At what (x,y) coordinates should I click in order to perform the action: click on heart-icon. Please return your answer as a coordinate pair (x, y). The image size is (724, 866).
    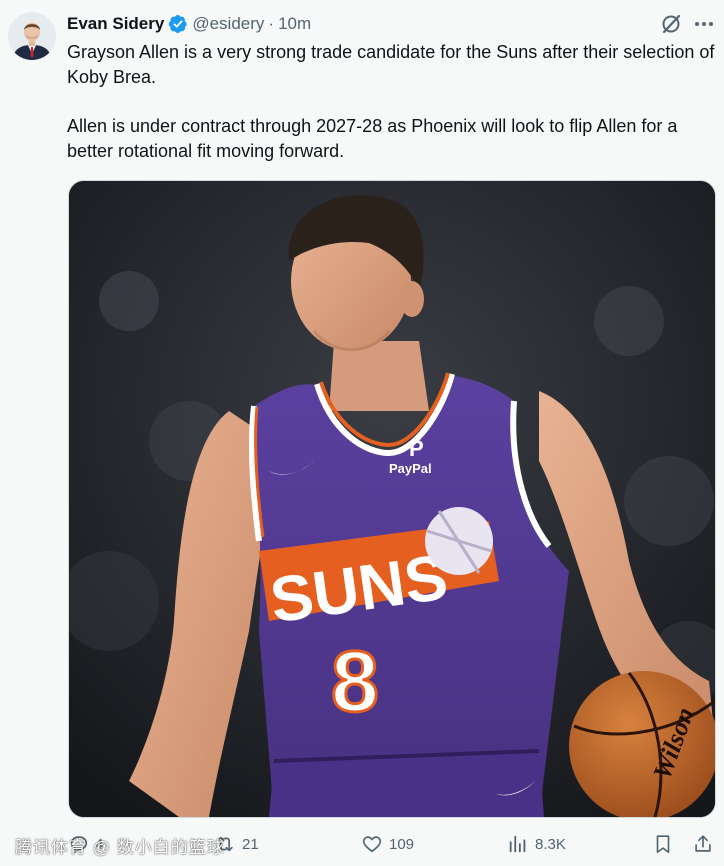
    Looking at the image, I should click on (372, 844).